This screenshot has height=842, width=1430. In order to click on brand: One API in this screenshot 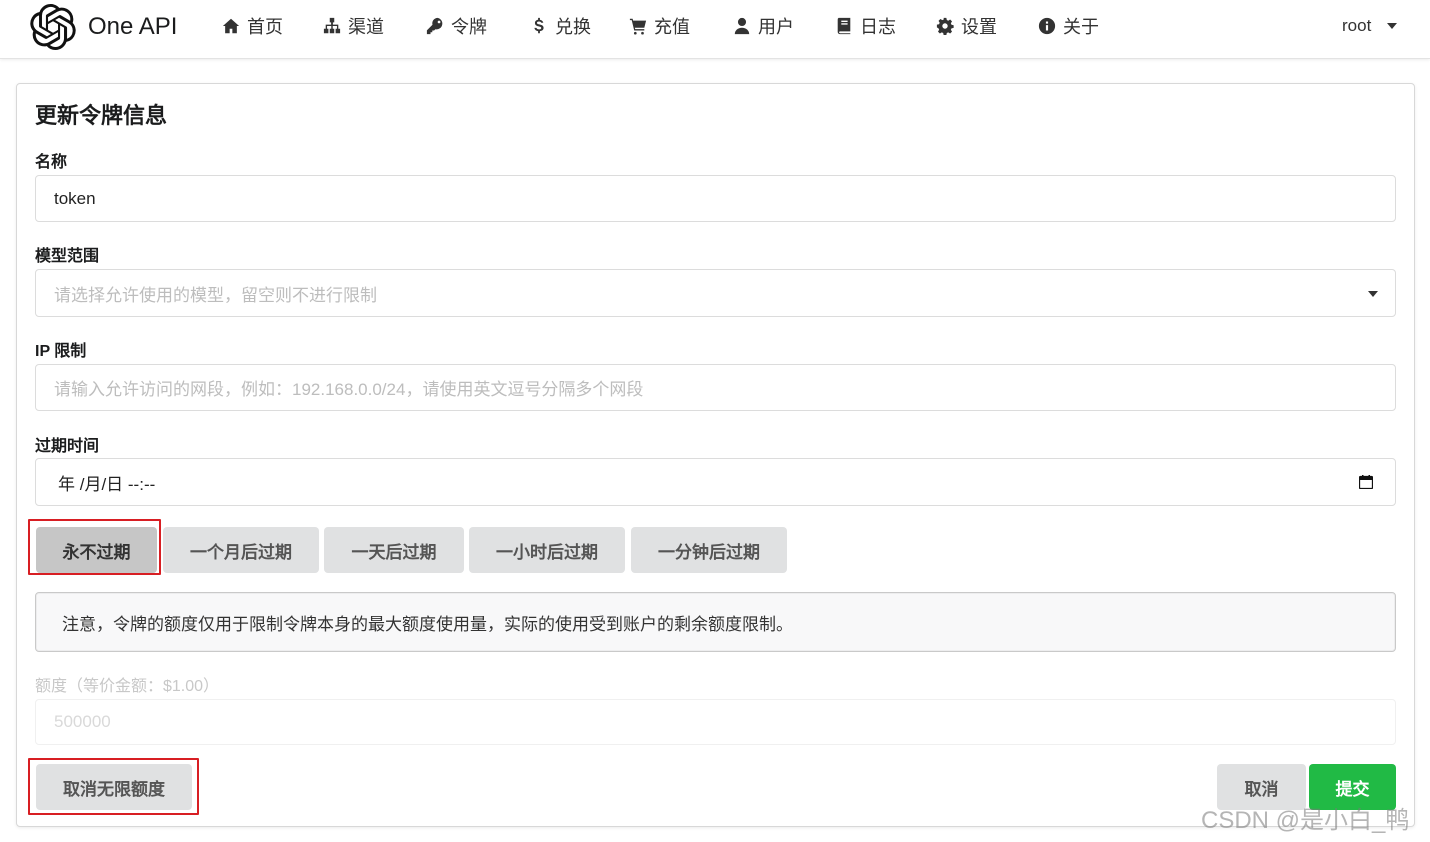, I will do `click(103, 27)`.